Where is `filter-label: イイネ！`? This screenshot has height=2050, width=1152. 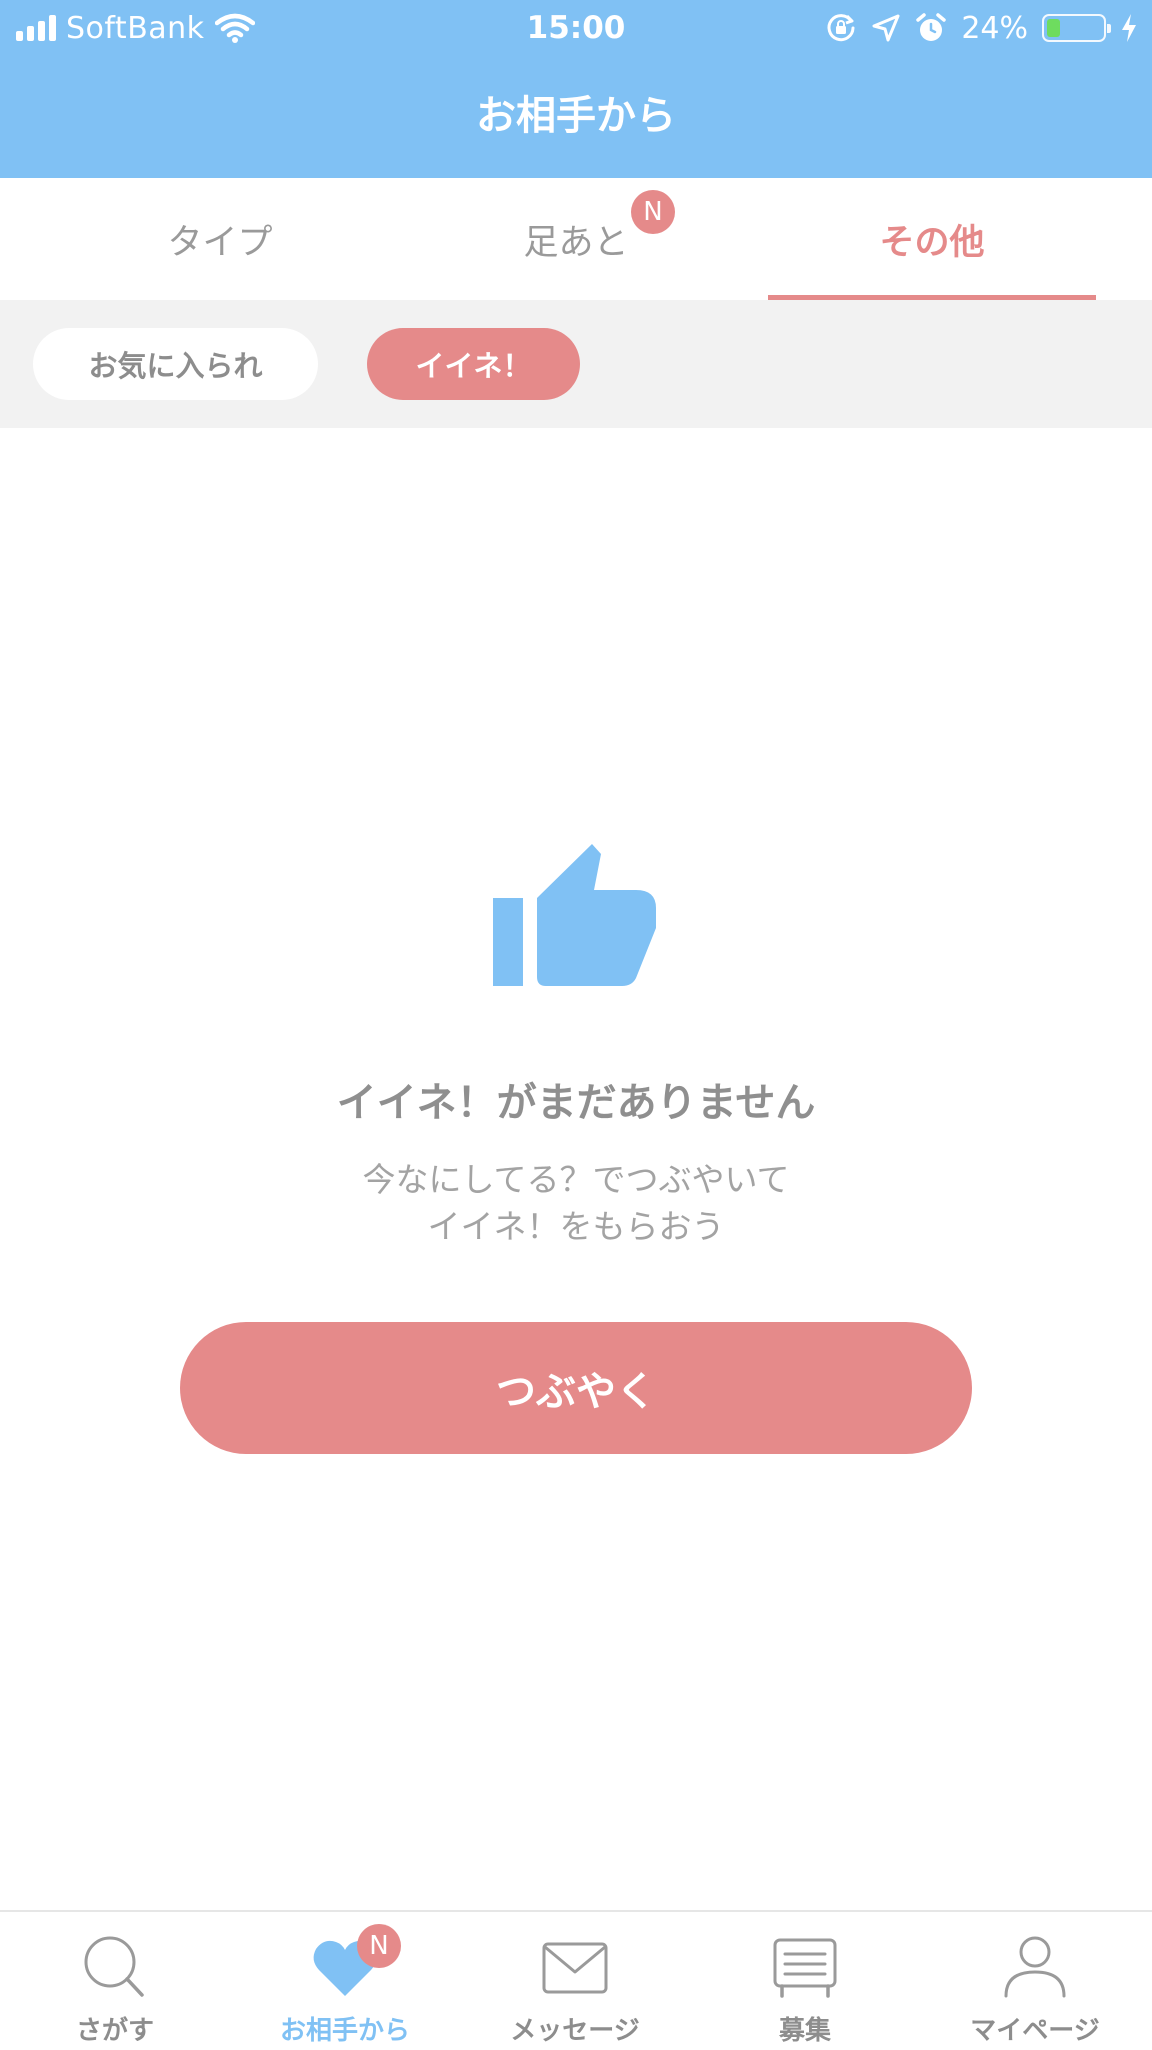
filter-label: イイネ！ is located at coordinates (473, 366).